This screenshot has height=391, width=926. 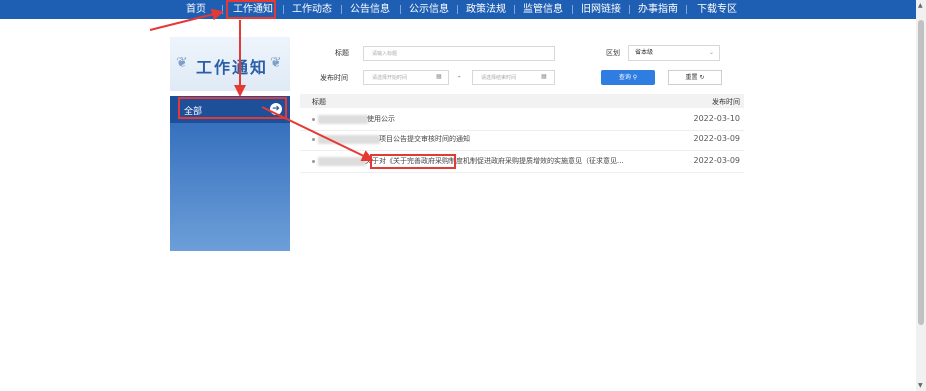 What do you see at coordinates (601, 9) in the screenshot?
I see `nav-old-site: 旧网链接` at bounding box center [601, 9].